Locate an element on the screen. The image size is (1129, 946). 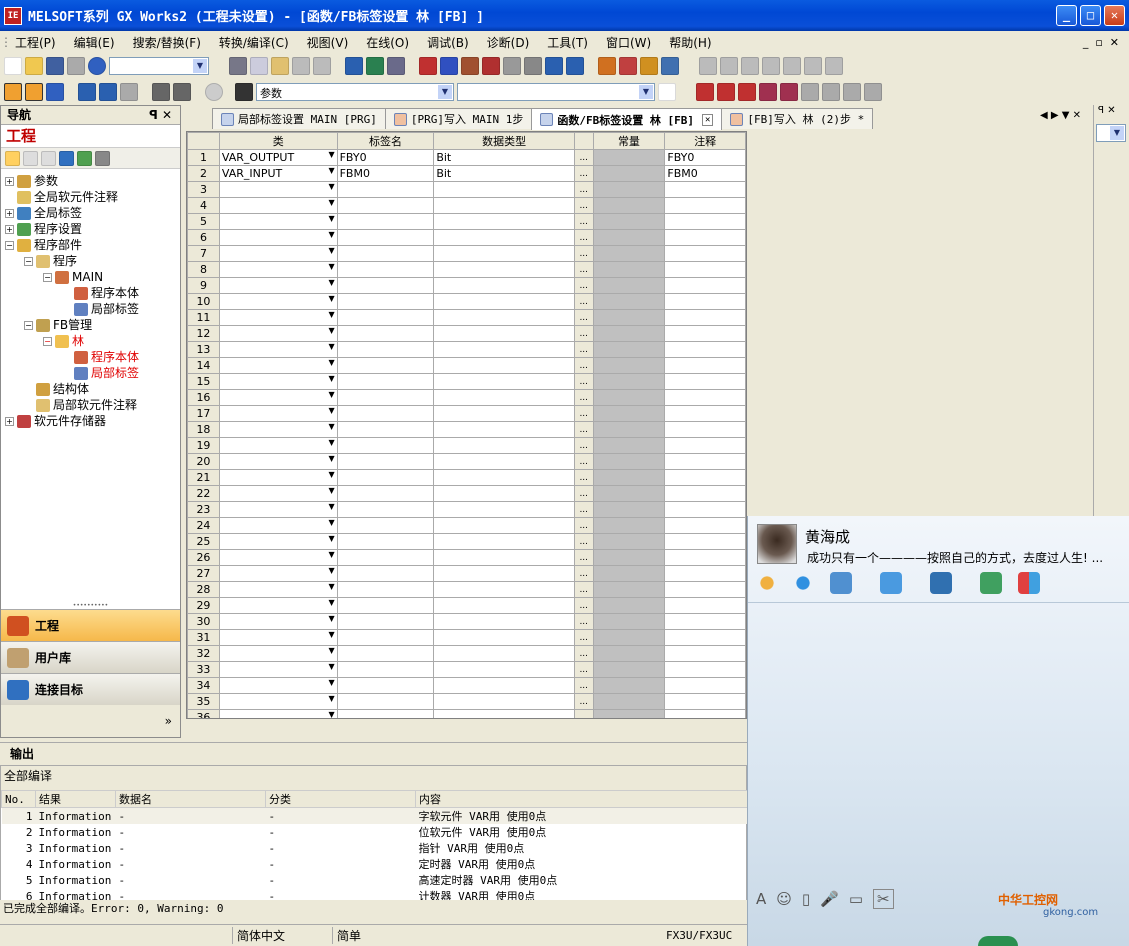
menu-window: 窗口(W) is located at coordinates (628, 42).